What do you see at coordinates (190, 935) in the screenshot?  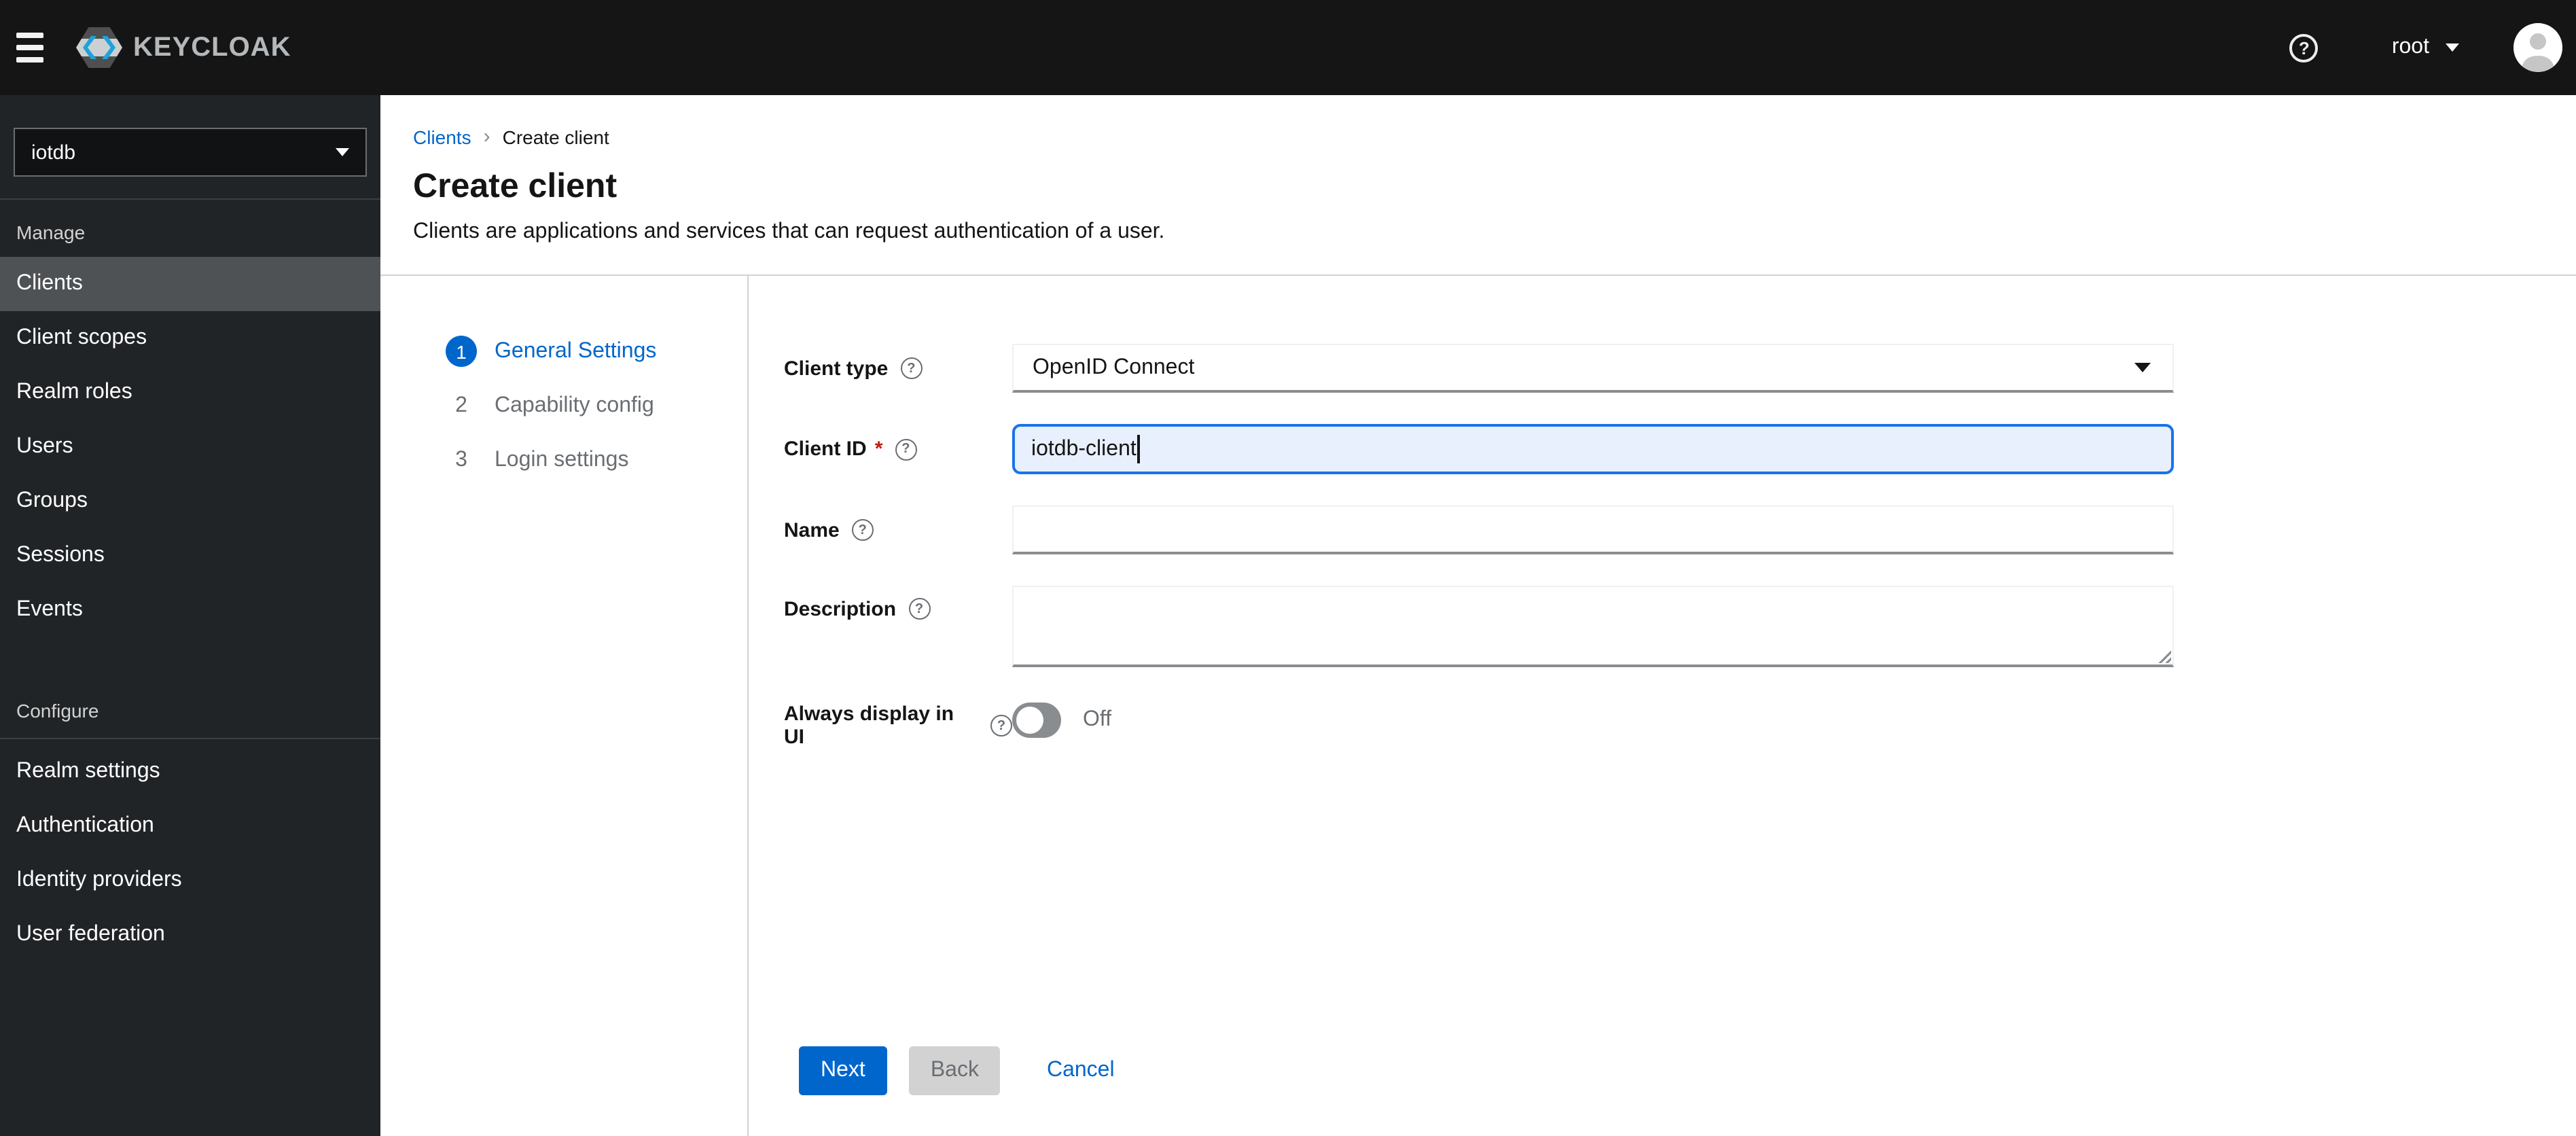 I see `sidebar-item-user-federation: User federation` at bounding box center [190, 935].